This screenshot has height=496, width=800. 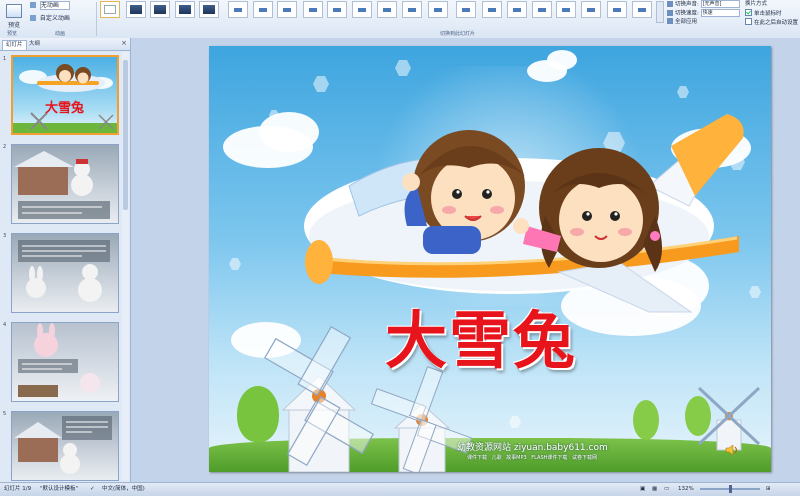 I want to click on transition-fade-black, so click(x=160, y=9).